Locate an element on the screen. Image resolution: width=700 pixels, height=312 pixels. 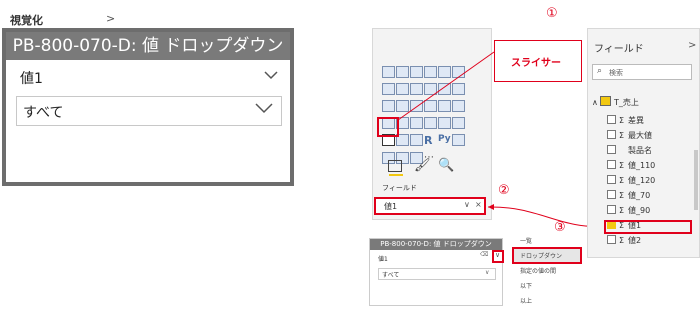
chevron-right-icon: > is located at coordinates (692, 45).